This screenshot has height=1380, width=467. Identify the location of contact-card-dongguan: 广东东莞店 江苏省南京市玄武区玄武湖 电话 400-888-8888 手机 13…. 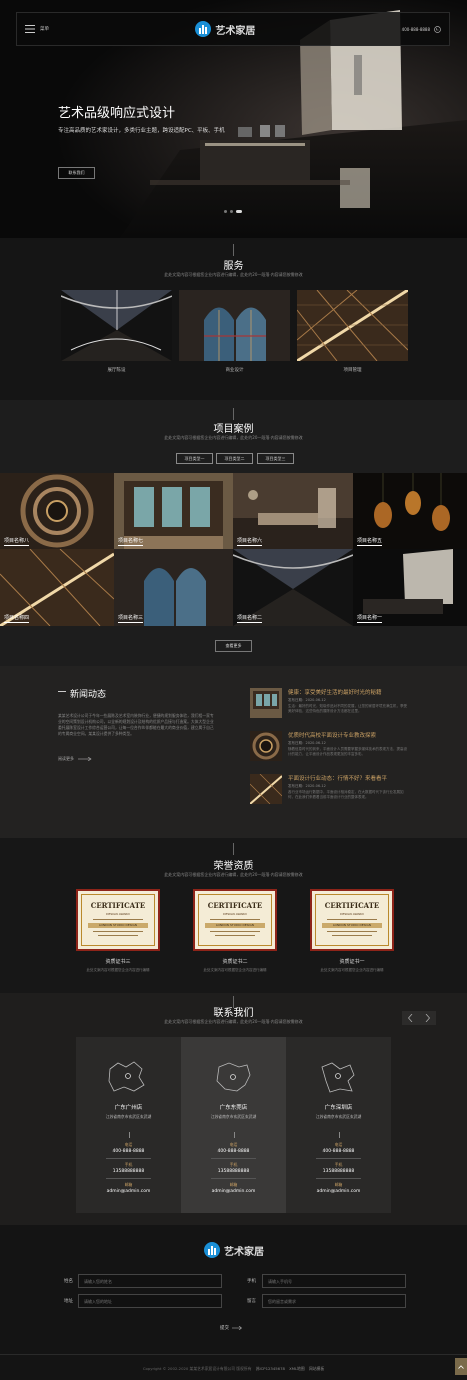
(233, 1125).